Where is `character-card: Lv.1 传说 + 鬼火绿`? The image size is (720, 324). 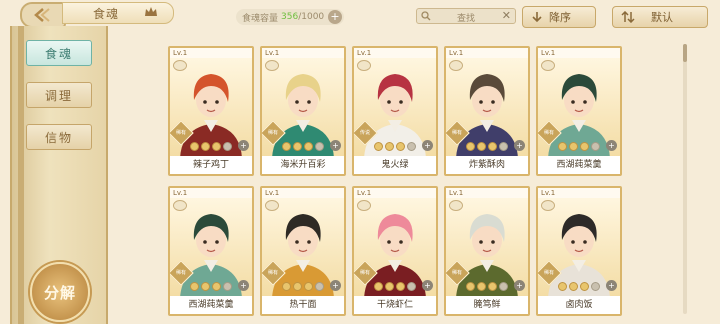
character-card: Lv.1 传说 + 鬼火绿 is located at coordinates (395, 111).